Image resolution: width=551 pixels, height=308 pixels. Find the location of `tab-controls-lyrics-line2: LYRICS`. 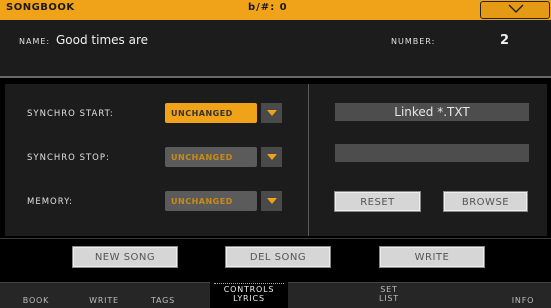

tab-controls-lyrics-line2: LYRICS is located at coordinates (249, 298).